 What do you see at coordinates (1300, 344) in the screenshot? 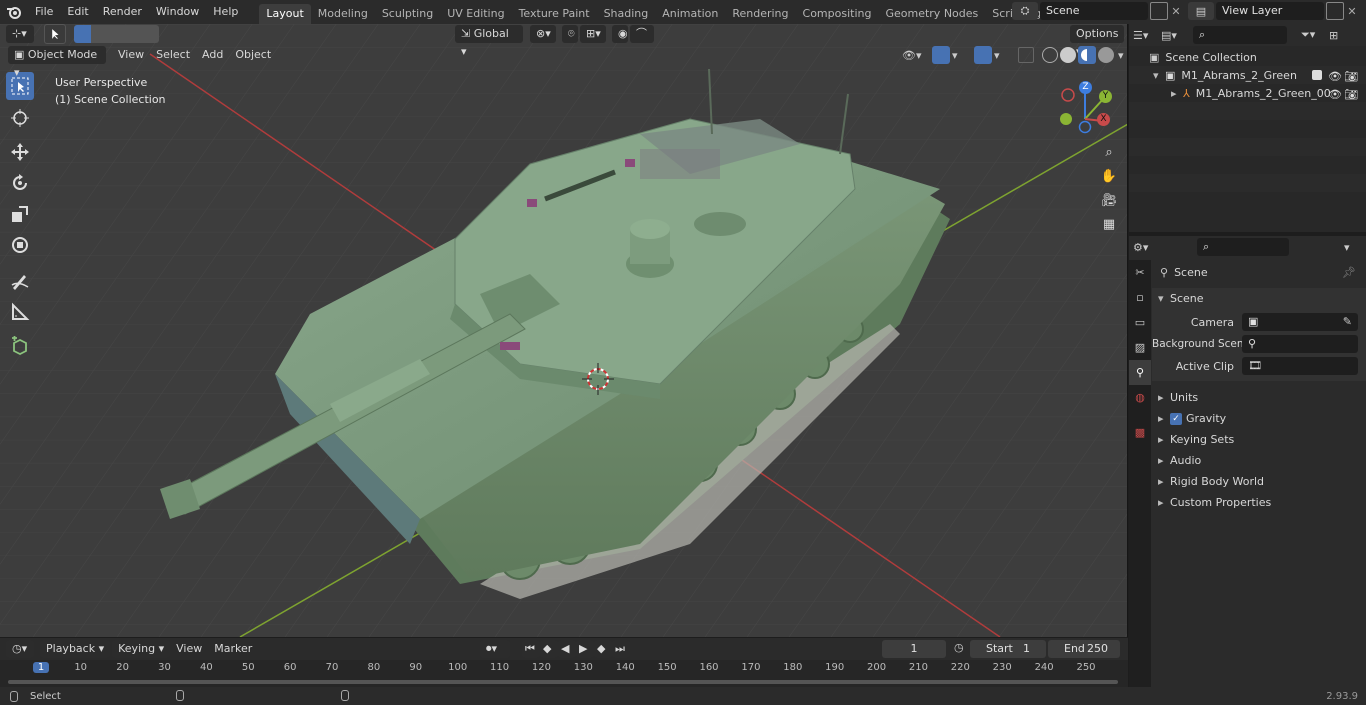
I see `background-scene-field: ⚲` at bounding box center [1300, 344].